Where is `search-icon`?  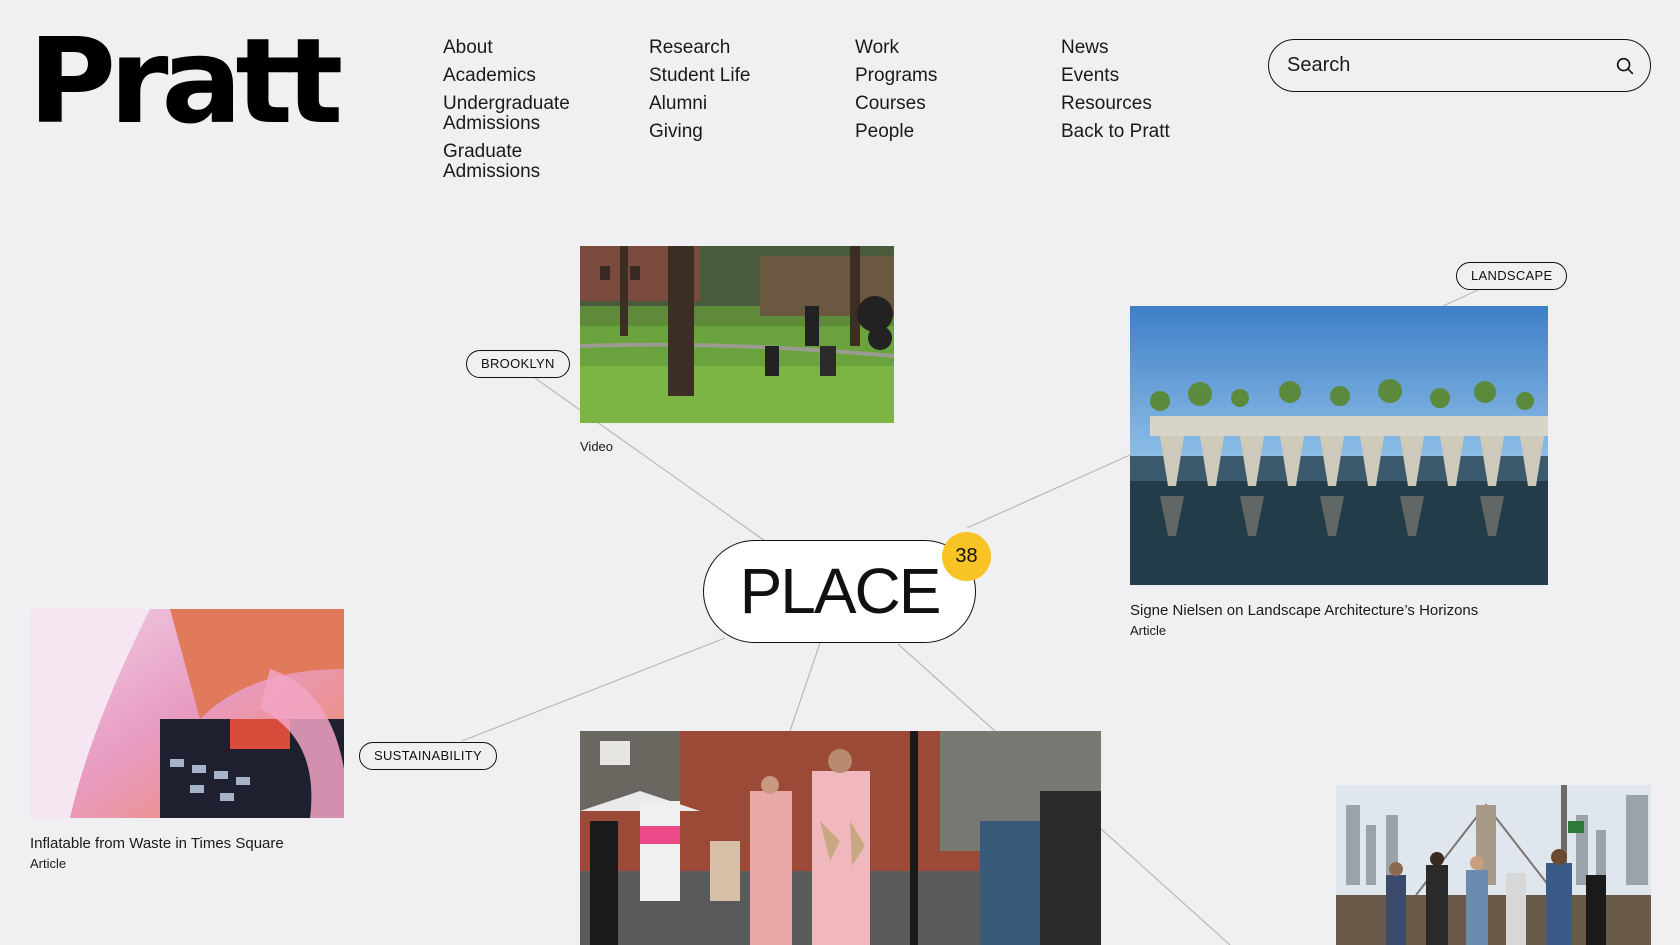
search-icon is located at coordinates (1625, 66).